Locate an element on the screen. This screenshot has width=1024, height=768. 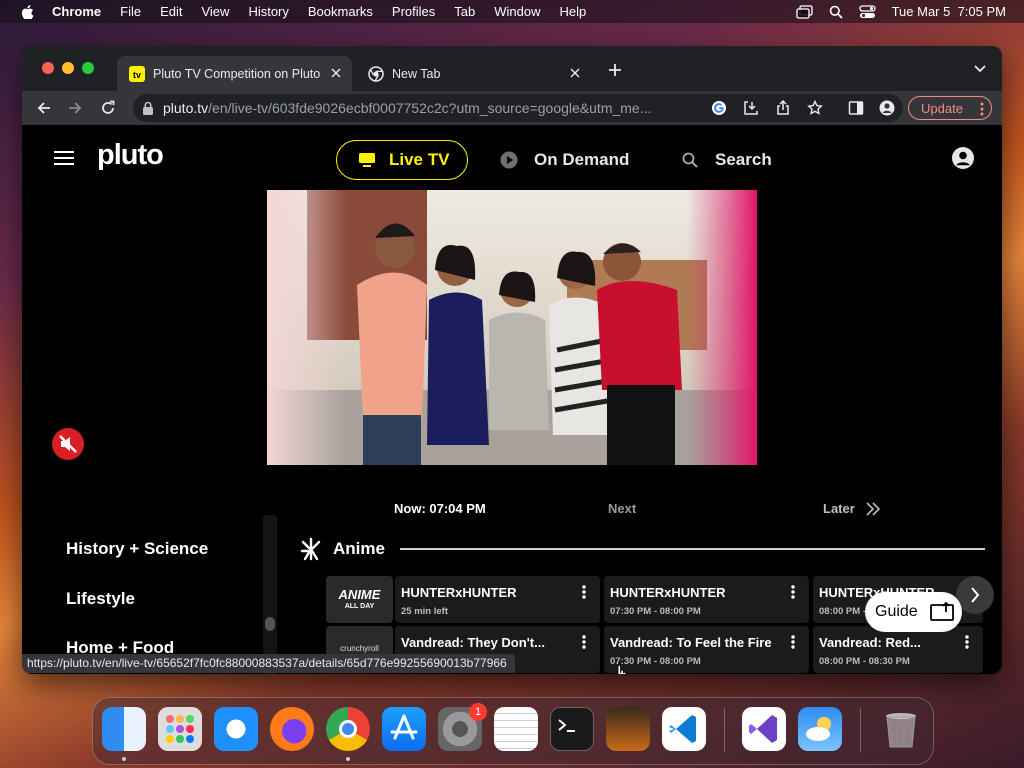
tab-strip: tv Pluto TV Competition on Pluto New Tab is located at coordinates (512, 68).